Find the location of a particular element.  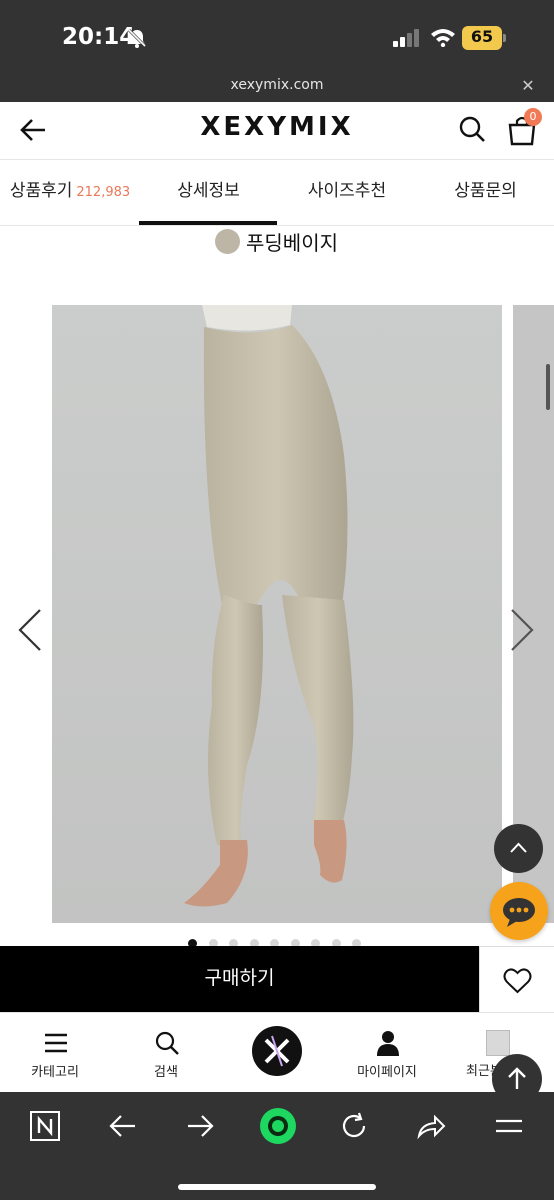

color-name: 푸딩베이지 is located at coordinates (292, 243).